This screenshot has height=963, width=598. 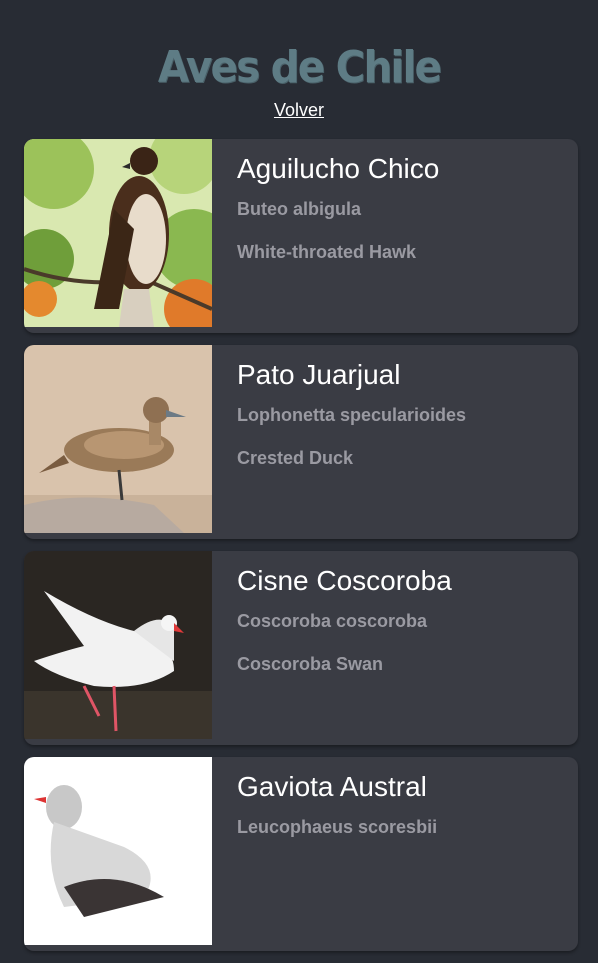 What do you see at coordinates (327, 252) in the screenshot?
I see `bird-english-name: White-throated Hawk` at bounding box center [327, 252].